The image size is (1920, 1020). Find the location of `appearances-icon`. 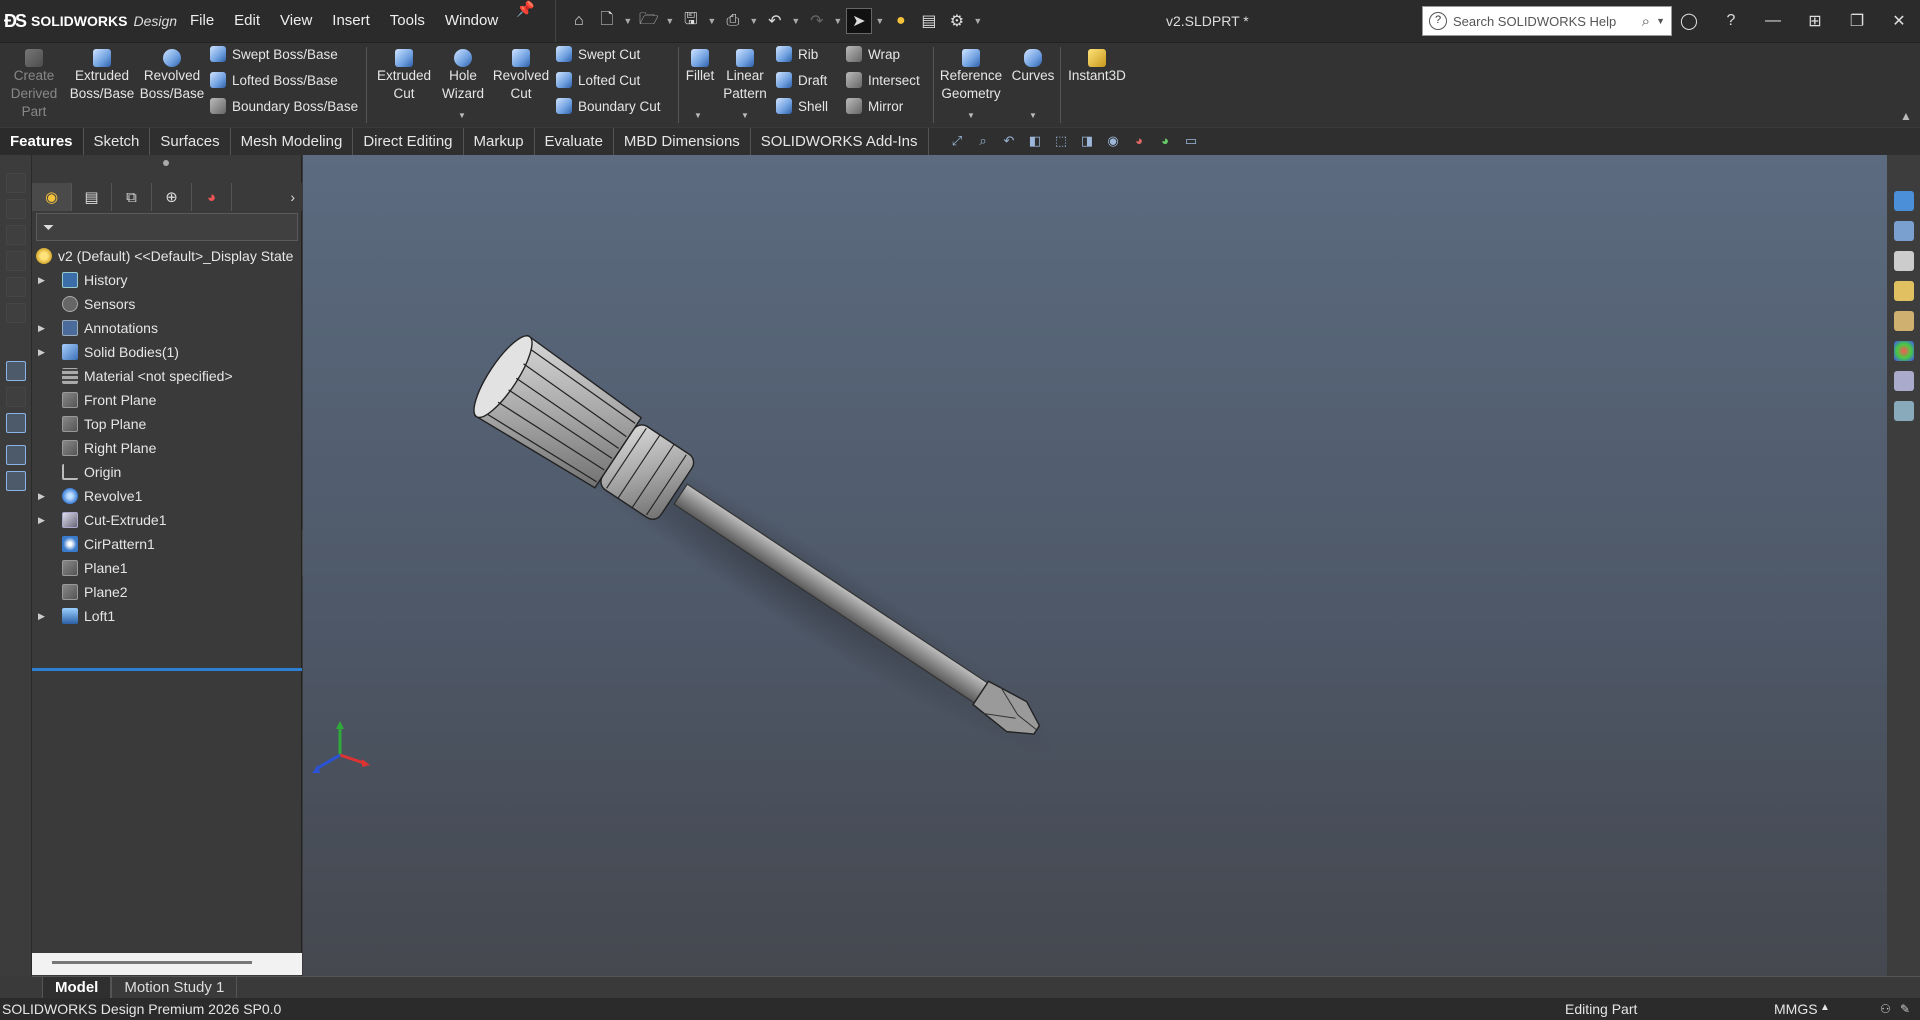

appearances-icon is located at coordinates (1904, 351).